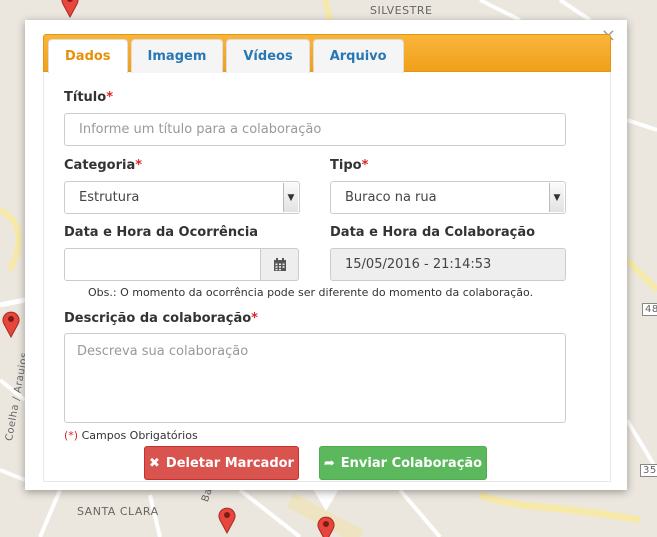 The image size is (657, 537). Describe the element at coordinates (326, 500) in the screenshot. I see `popup-pointer` at that location.